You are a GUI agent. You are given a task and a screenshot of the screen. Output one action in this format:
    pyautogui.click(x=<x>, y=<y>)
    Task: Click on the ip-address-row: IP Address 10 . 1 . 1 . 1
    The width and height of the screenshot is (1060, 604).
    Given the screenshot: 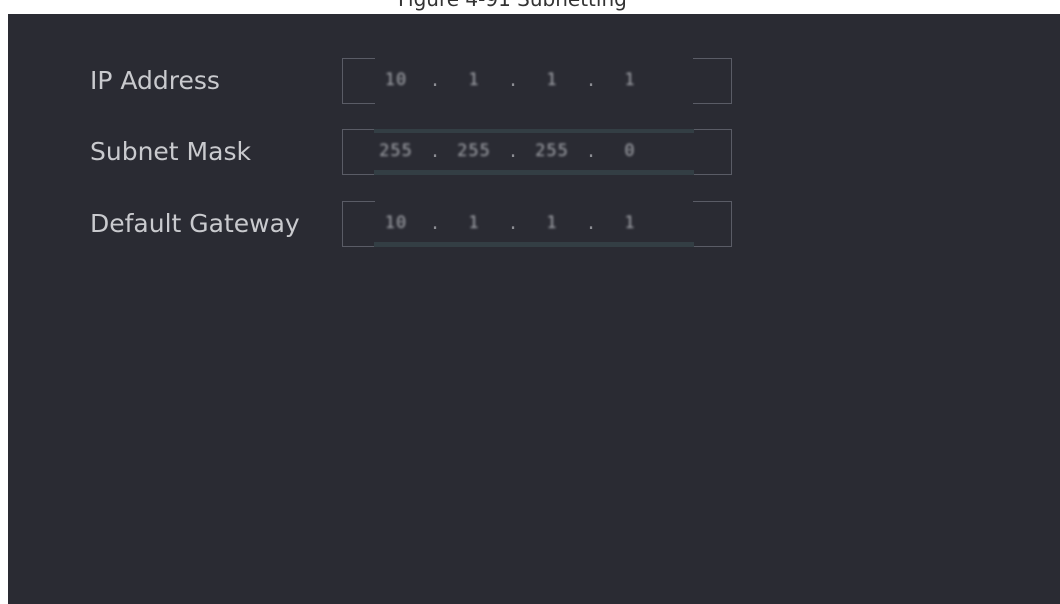 What is the action you would take?
    pyautogui.click(x=440, y=82)
    